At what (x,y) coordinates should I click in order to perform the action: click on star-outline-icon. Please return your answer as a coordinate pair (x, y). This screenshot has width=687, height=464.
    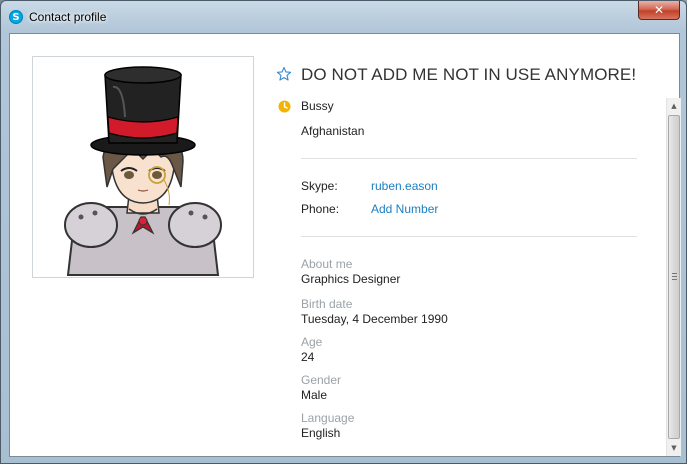
    Looking at the image, I should click on (284, 74).